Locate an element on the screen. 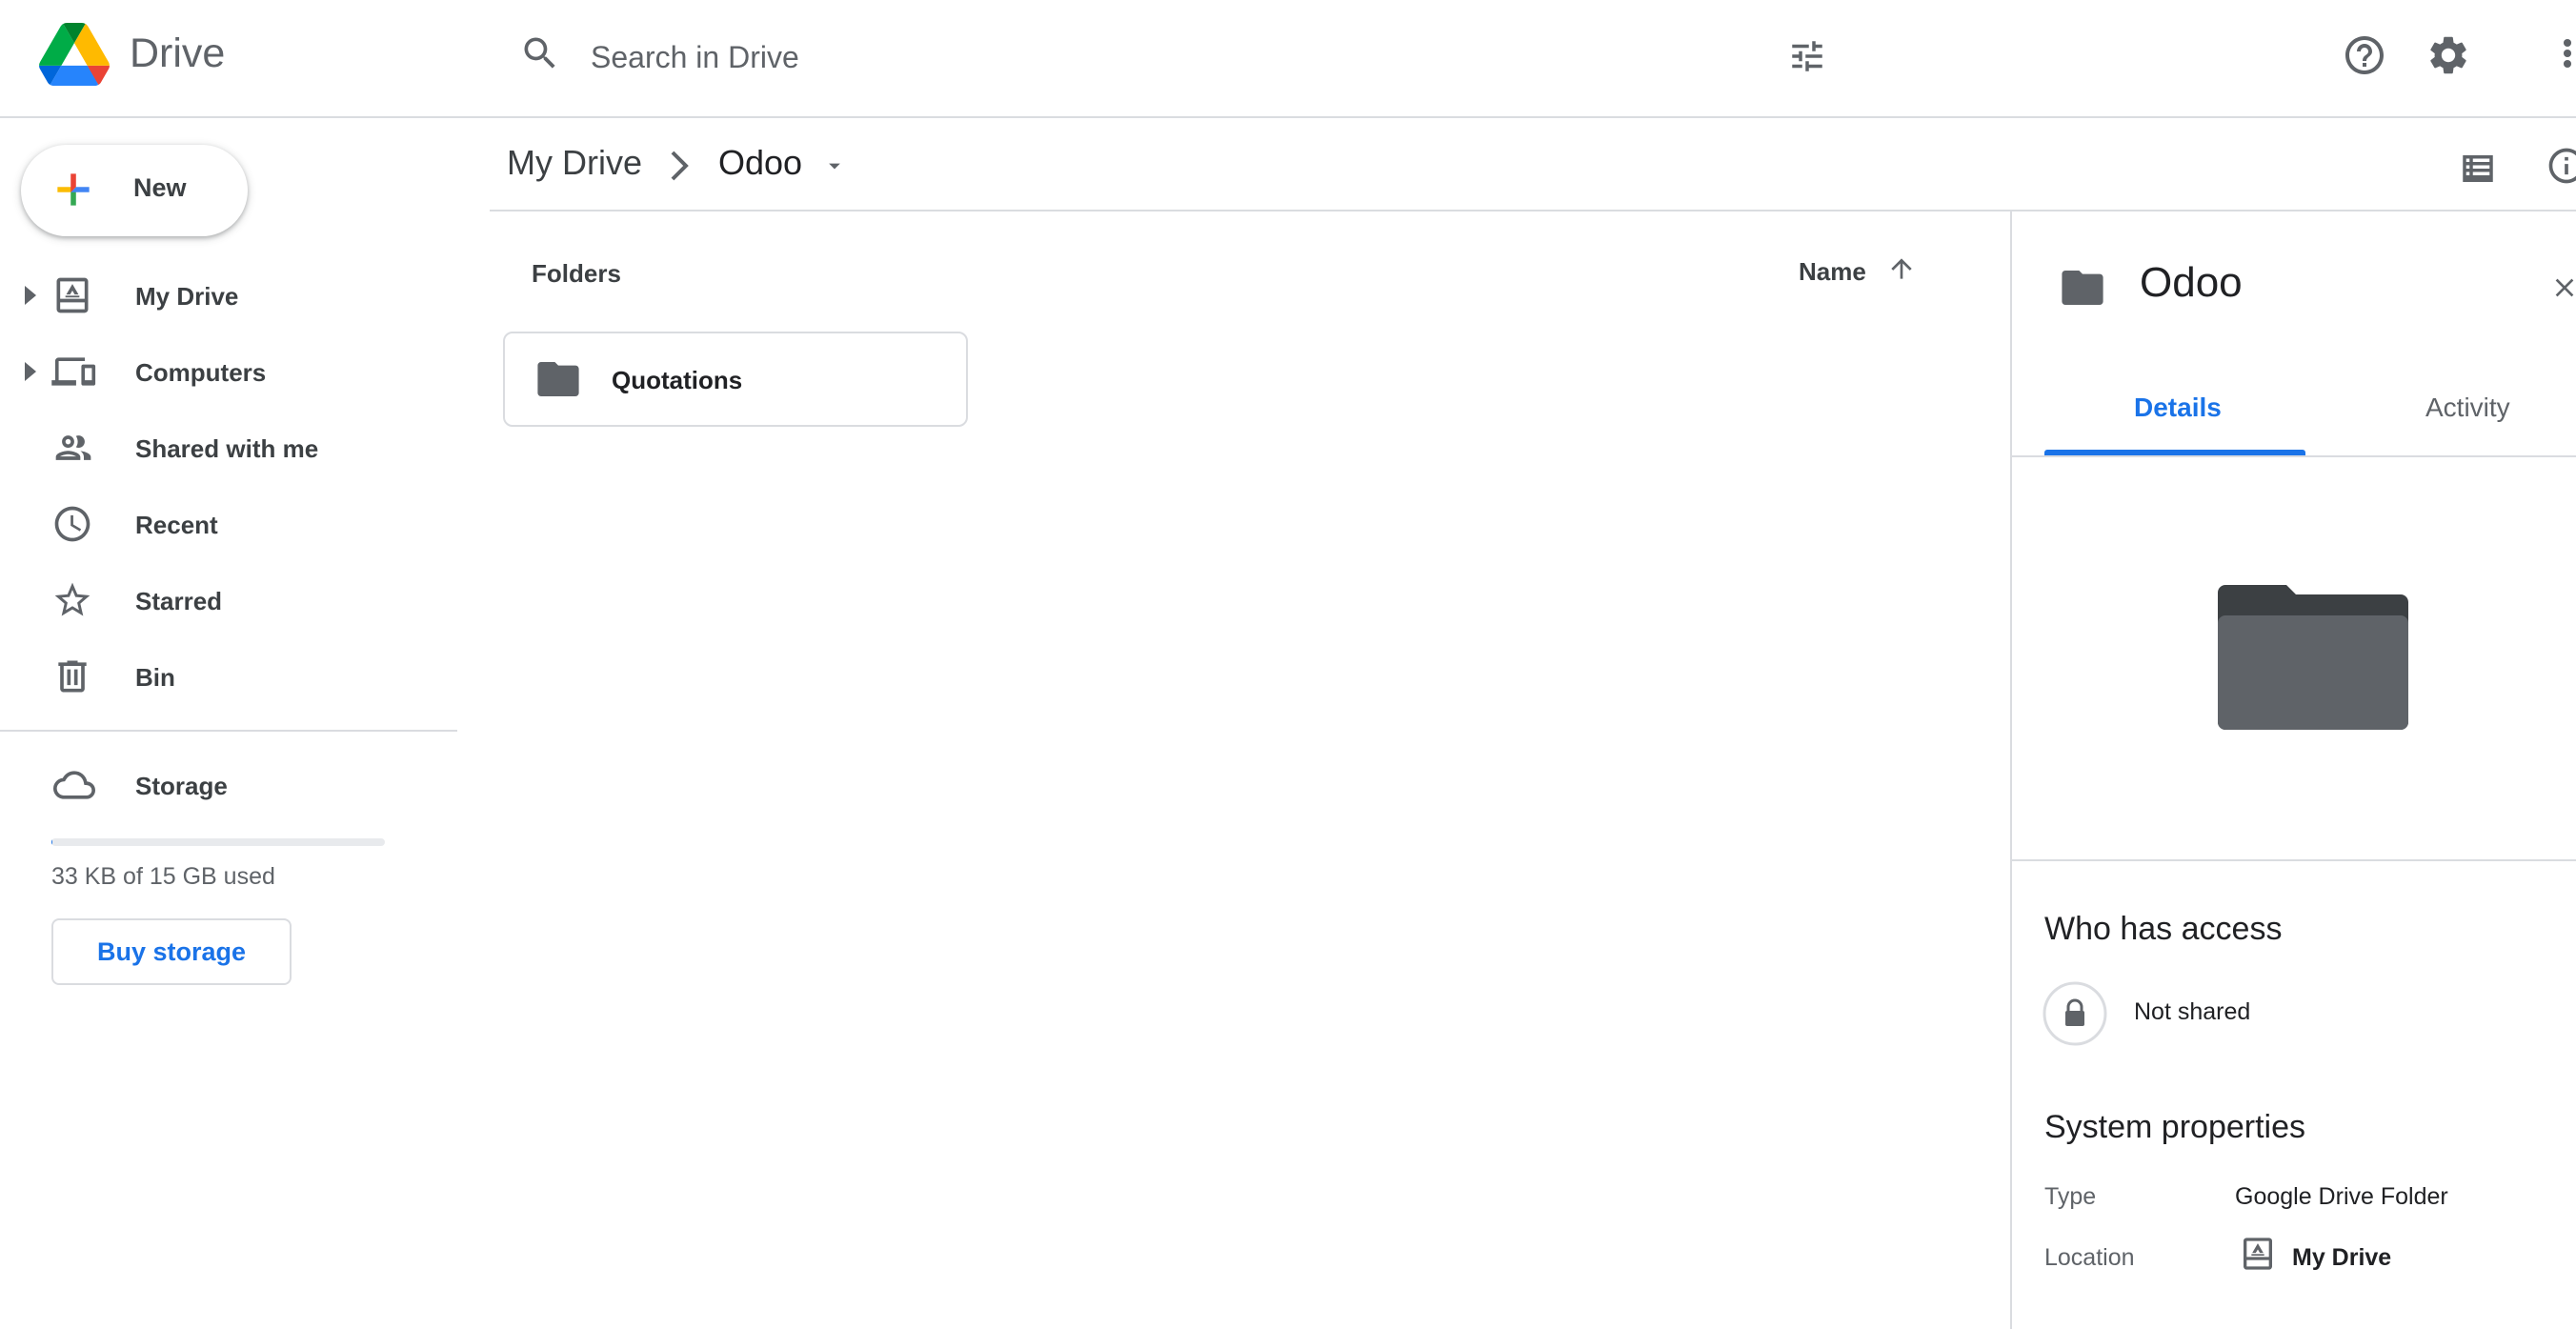 The width and height of the screenshot is (2576, 1329). caret-down-icon is located at coordinates (835, 165).